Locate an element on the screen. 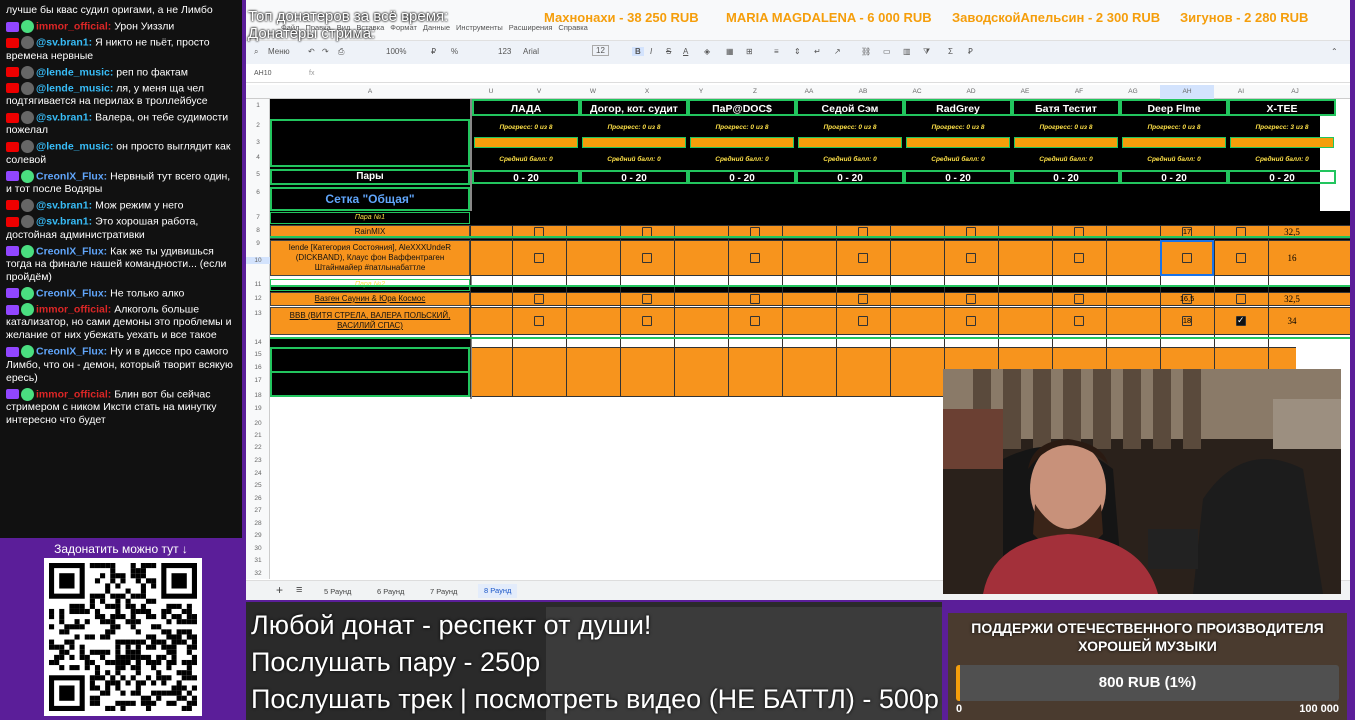 Image resolution: width=1355 pixels, height=720 pixels. menu-item-6: Инструменты is located at coordinates (479, 27).